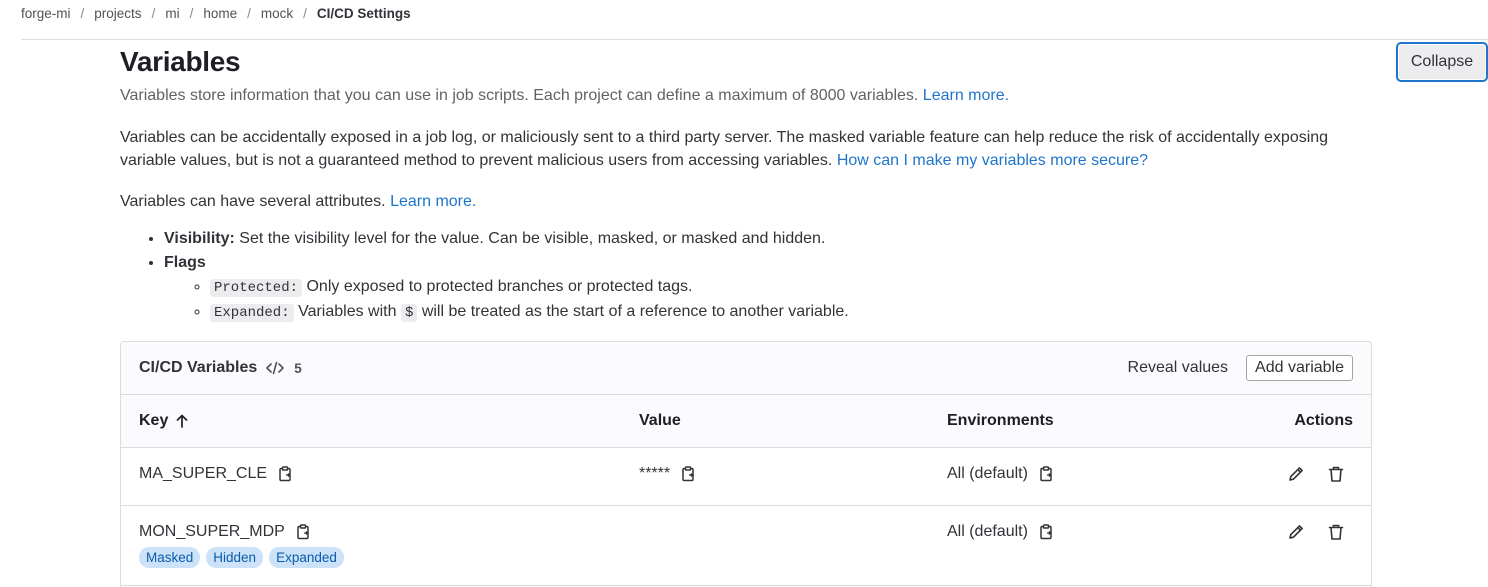 This screenshot has height=587, width=1488. I want to click on column-key-label: Key, so click(154, 420).